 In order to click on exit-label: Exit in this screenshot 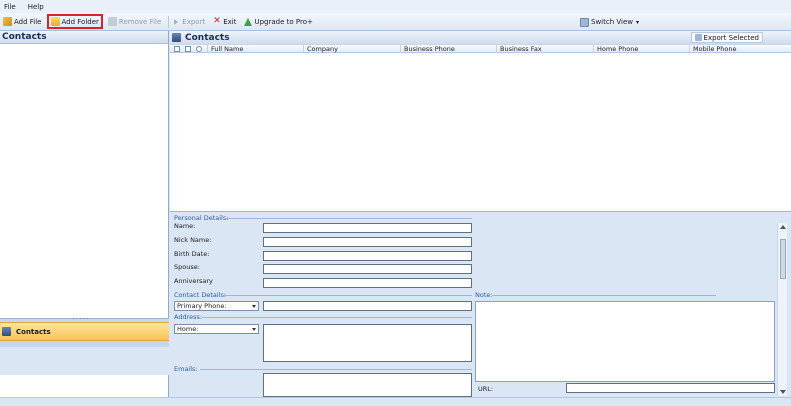, I will do `click(230, 21)`.